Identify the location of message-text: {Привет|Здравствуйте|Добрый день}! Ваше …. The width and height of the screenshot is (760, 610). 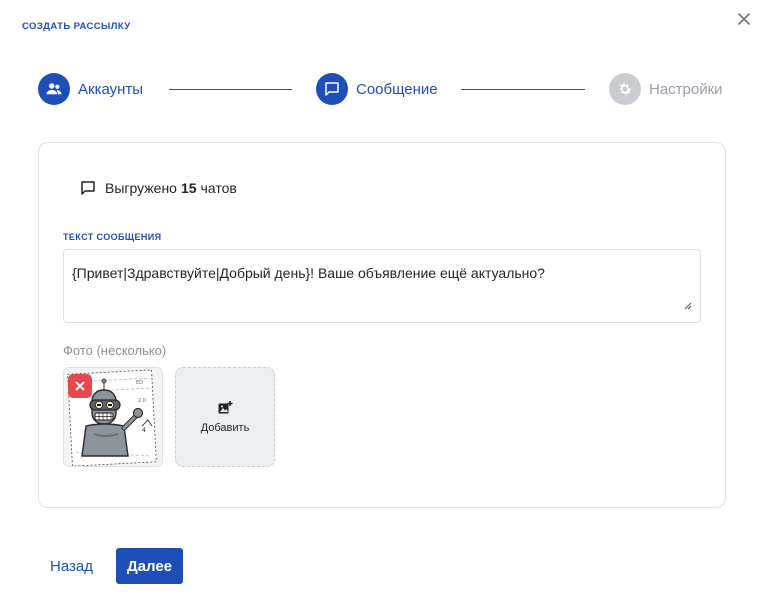
(308, 273).